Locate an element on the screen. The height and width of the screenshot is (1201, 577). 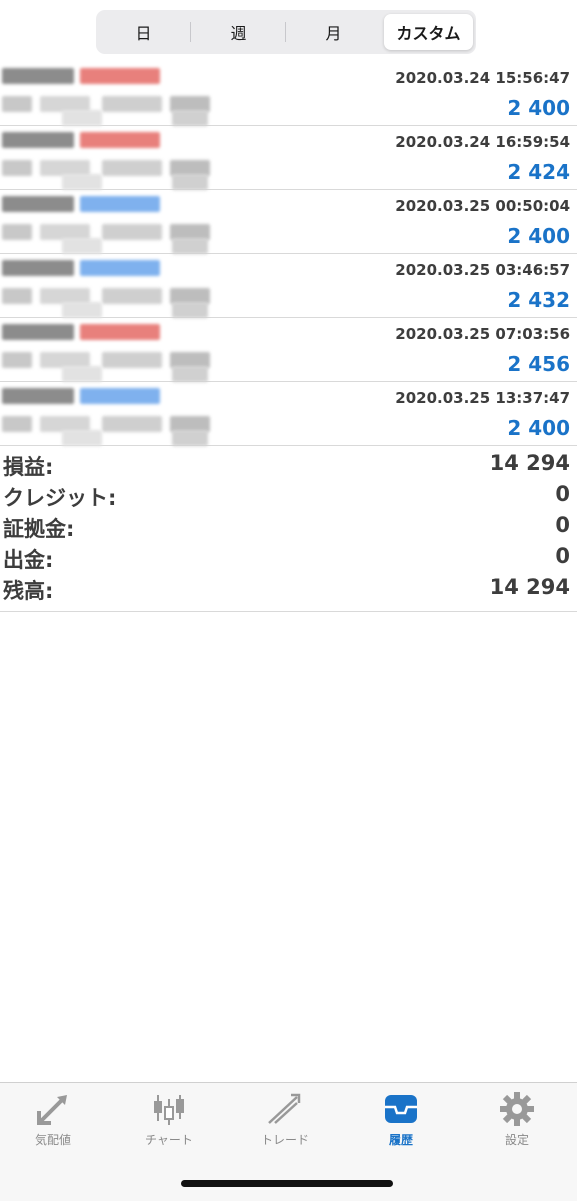
deal-profit: 2 424 is located at coordinates (538, 172).